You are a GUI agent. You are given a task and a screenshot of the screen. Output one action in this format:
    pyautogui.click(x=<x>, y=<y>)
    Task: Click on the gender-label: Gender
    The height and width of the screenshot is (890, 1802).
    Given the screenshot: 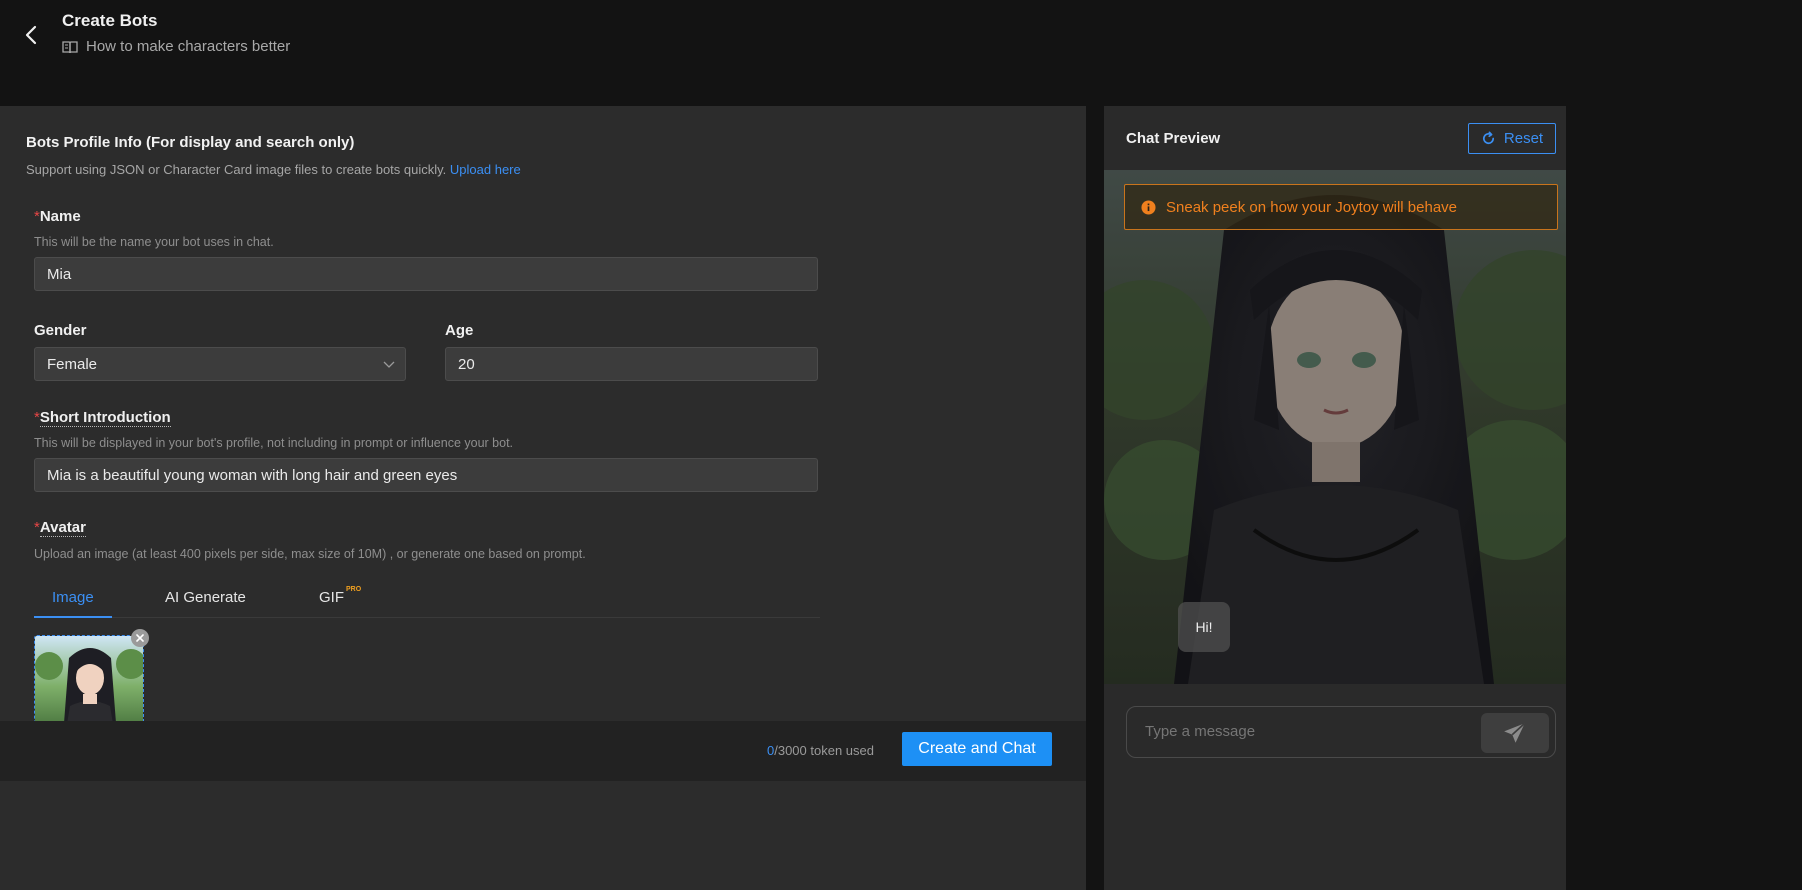 What is the action you would take?
    pyautogui.click(x=60, y=330)
    